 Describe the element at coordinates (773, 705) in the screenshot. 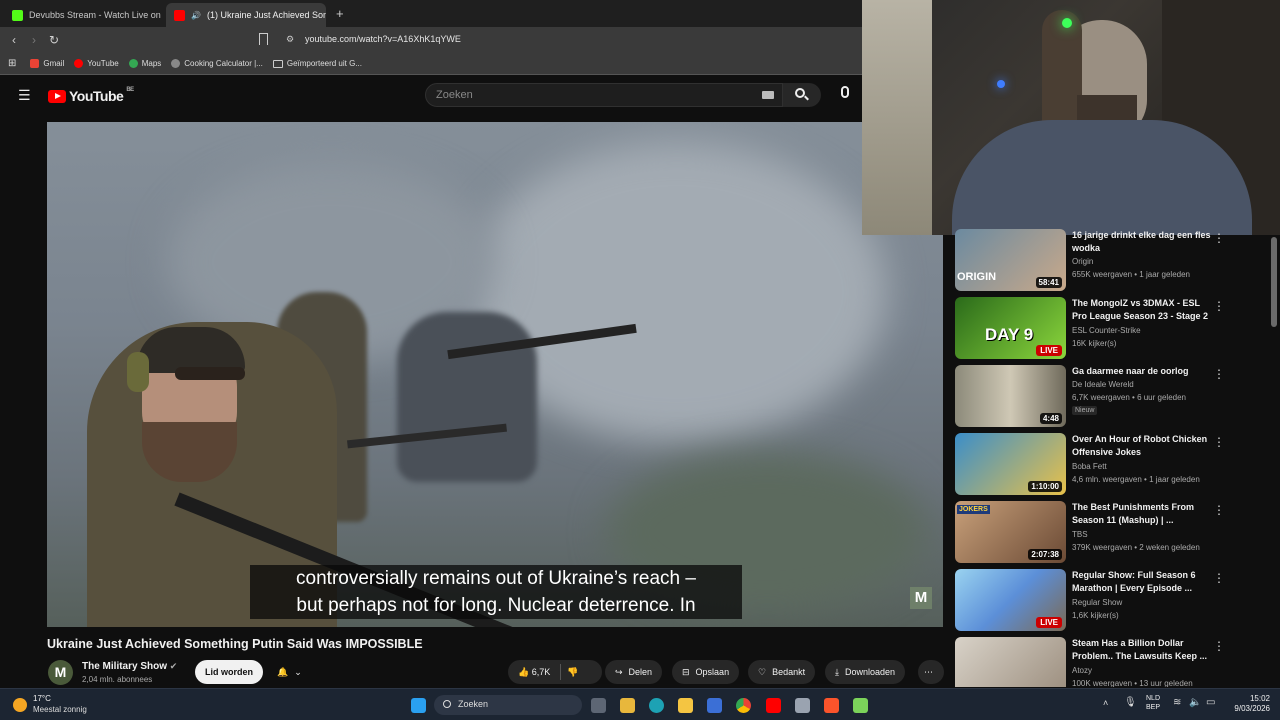

I see `youtube-app-icon` at that location.